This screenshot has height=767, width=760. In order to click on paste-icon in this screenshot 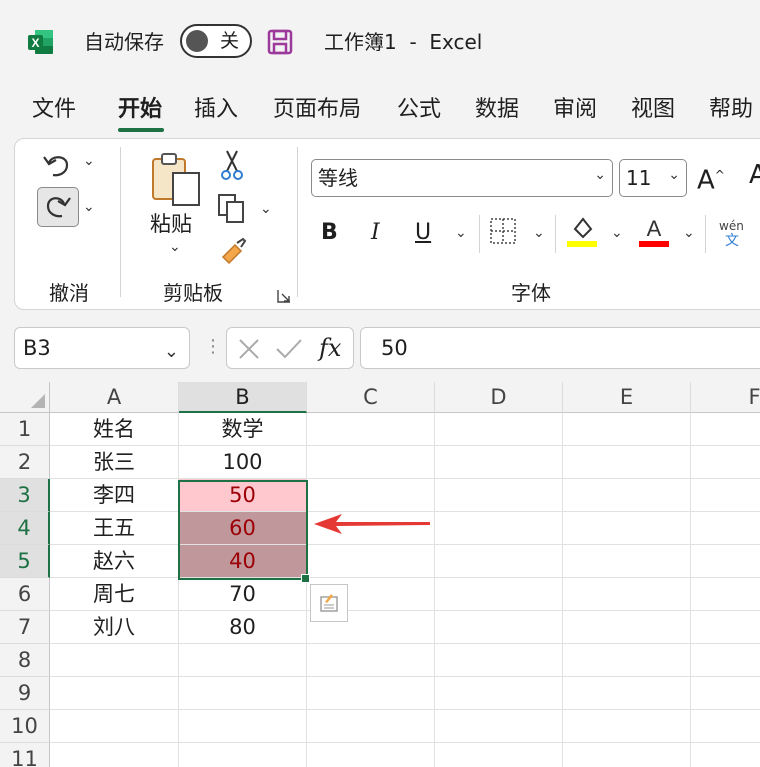, I will do `click(176, 179)`.